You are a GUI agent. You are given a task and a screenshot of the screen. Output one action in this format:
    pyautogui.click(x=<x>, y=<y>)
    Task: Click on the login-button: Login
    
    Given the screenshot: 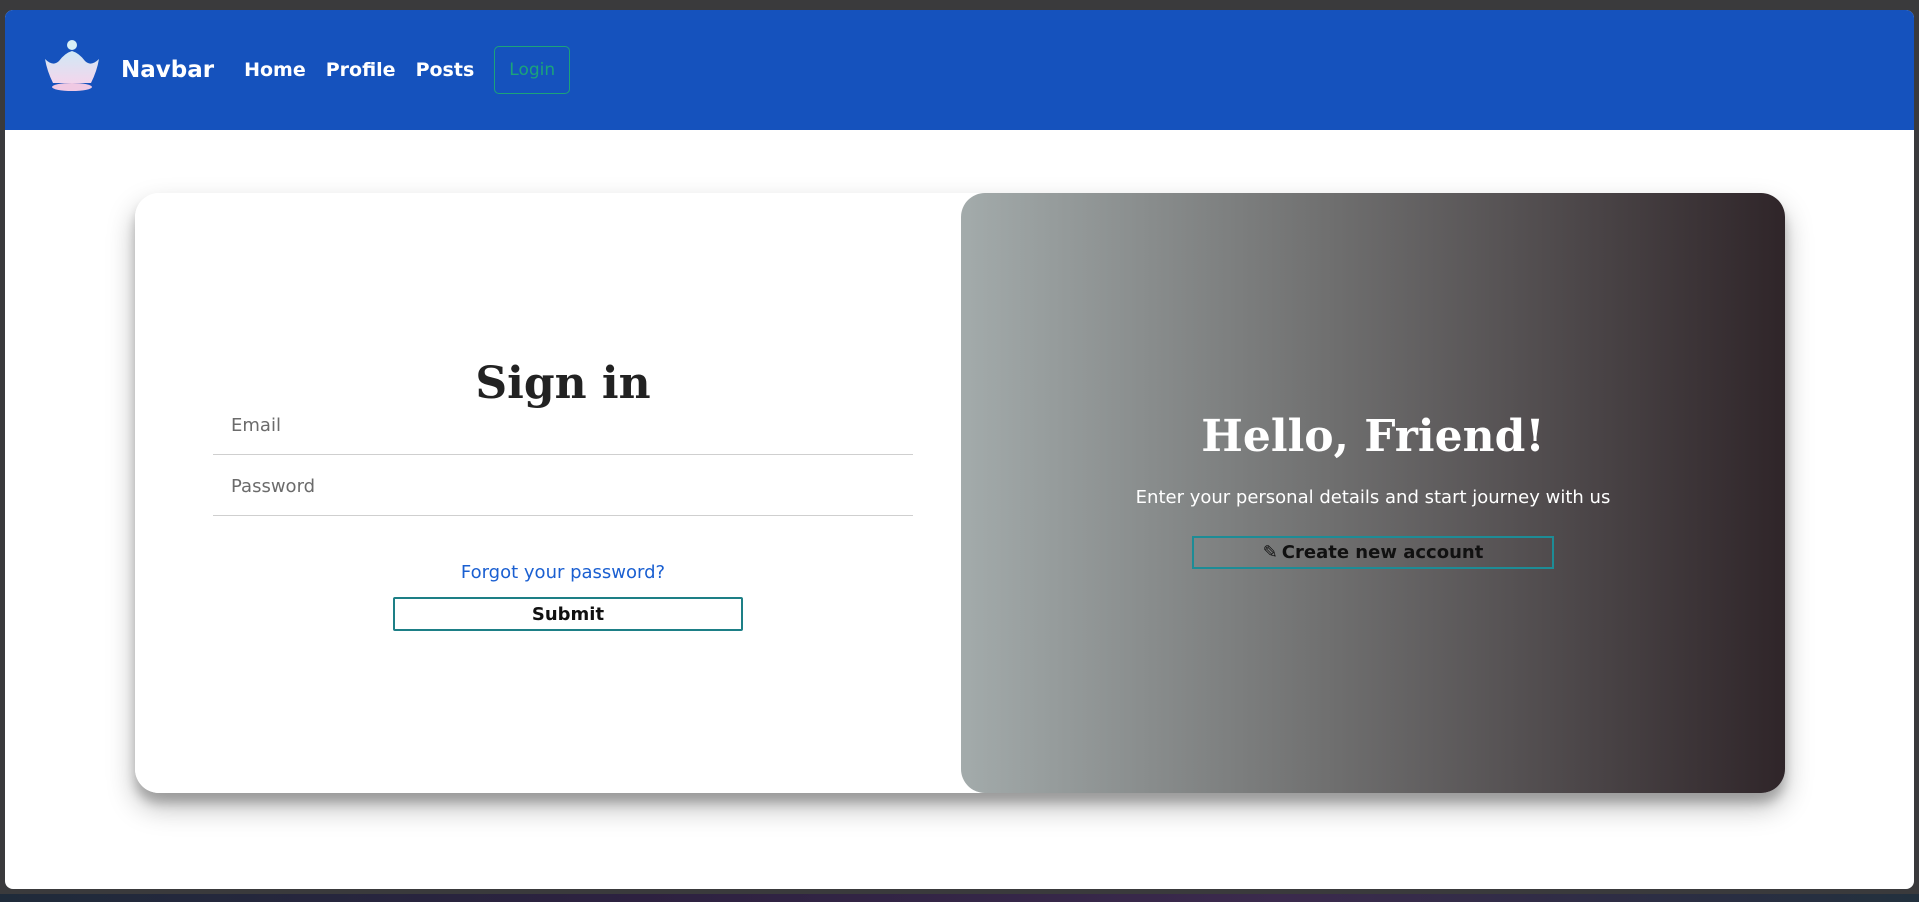 What is the action you would take?
    pyautogui.click(x=532, y=70)
    